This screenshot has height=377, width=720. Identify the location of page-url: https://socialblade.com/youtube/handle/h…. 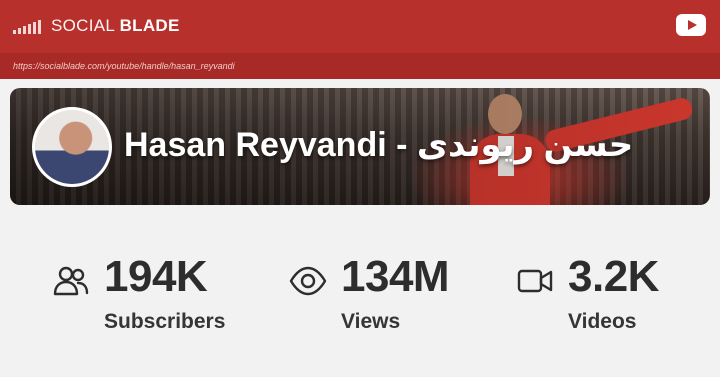
(124, 66).